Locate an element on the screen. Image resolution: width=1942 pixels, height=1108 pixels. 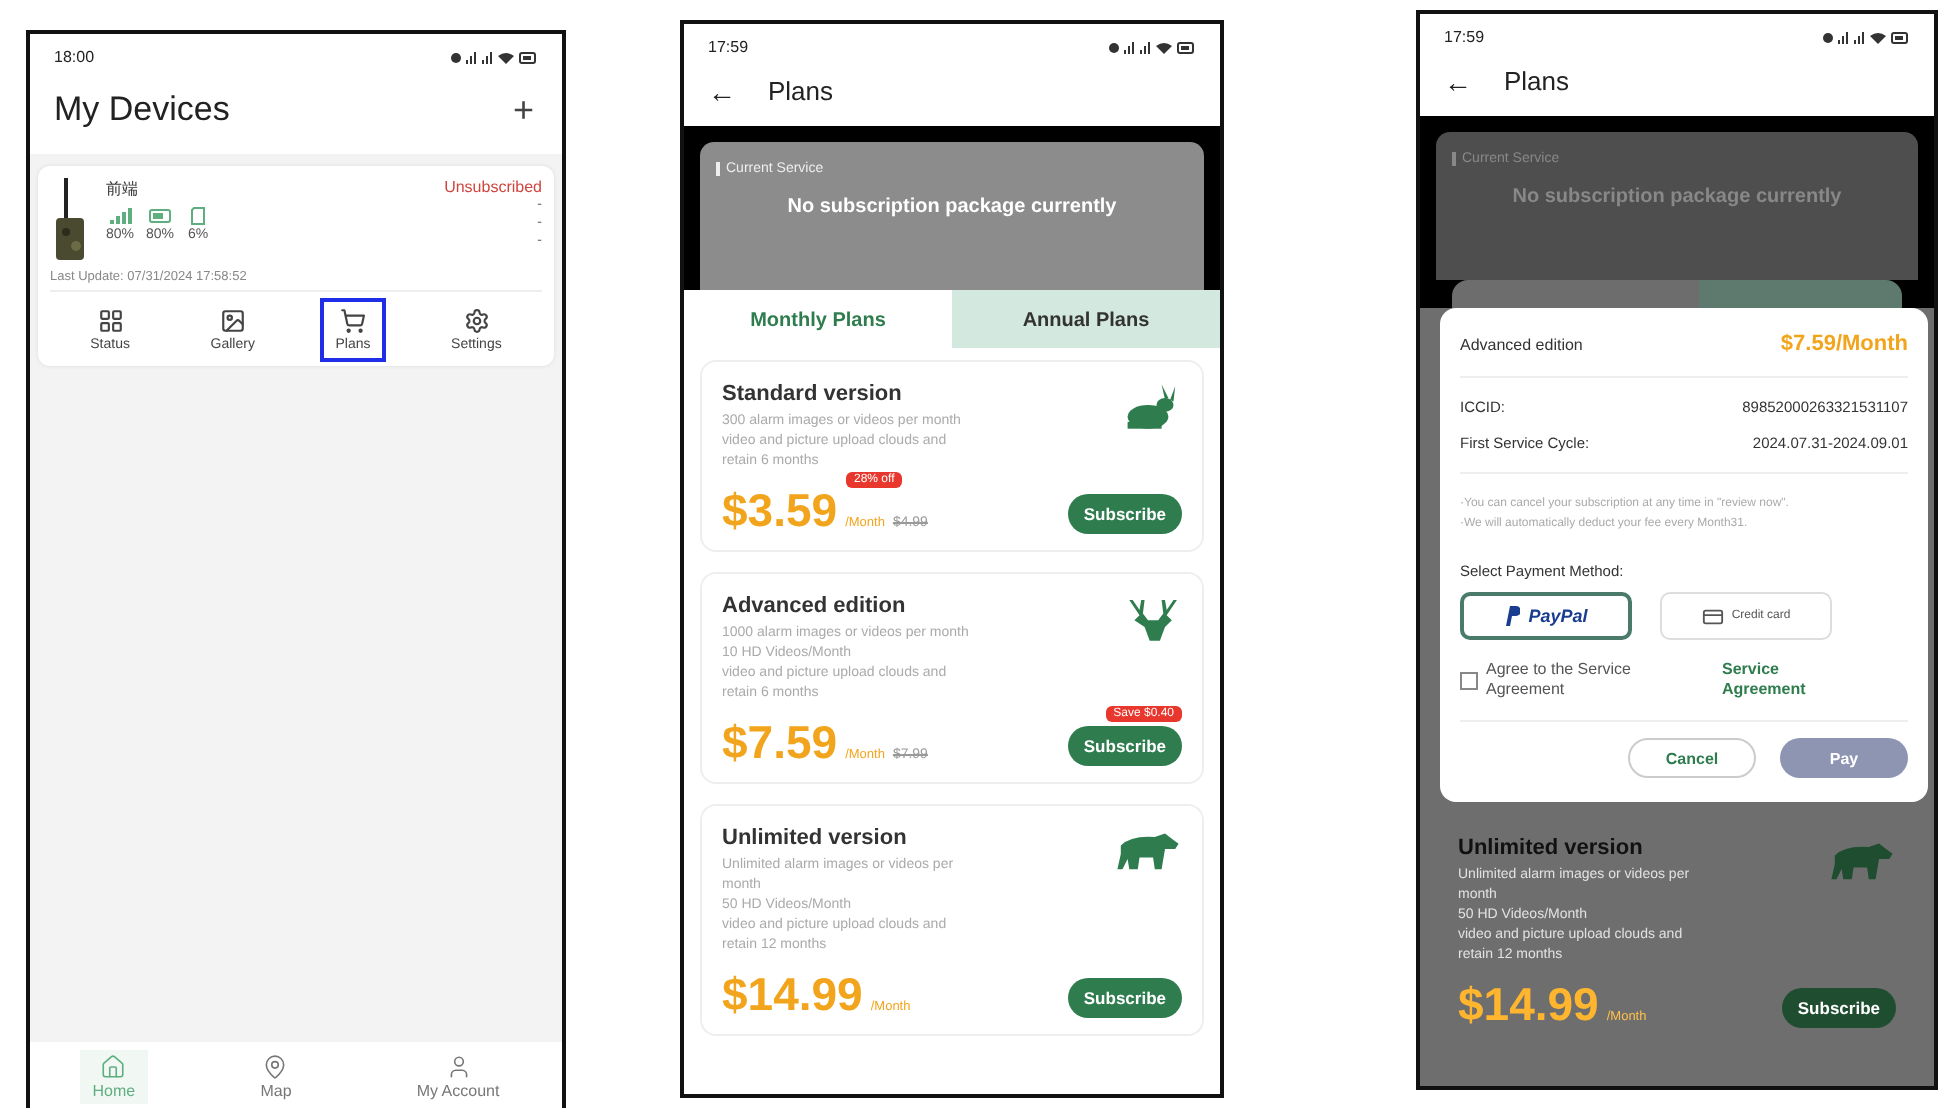
settings-icon is located at coordinates (476, 321).